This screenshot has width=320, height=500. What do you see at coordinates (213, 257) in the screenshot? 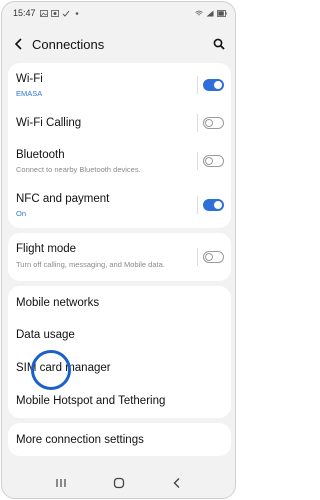
I see `flight-mode-toggle` at bounding box center [213, 257].